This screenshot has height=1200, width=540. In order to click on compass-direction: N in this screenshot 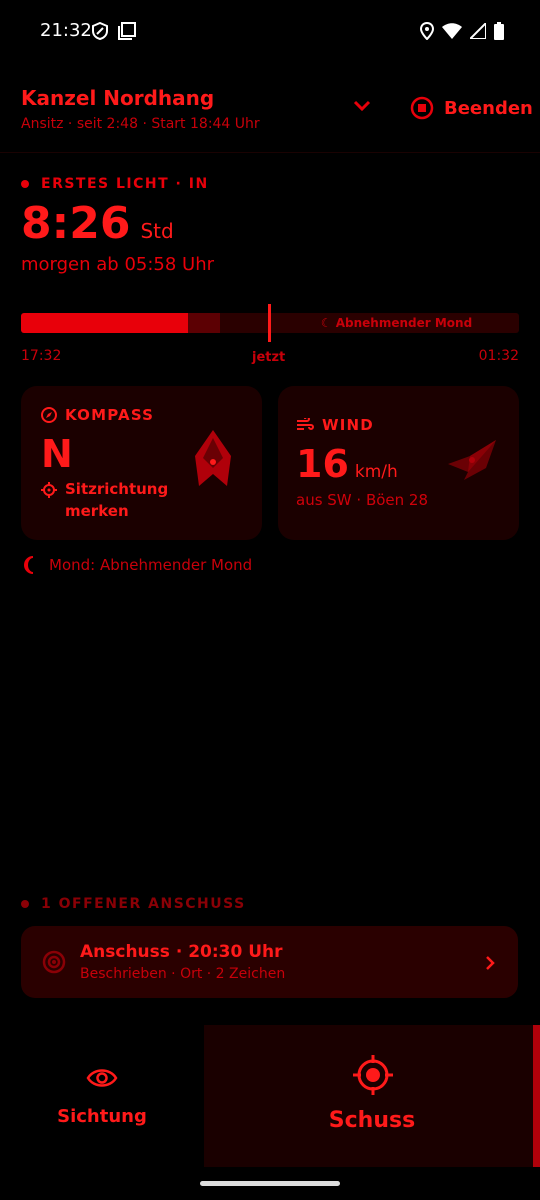, I will do `click(57, 454)`.